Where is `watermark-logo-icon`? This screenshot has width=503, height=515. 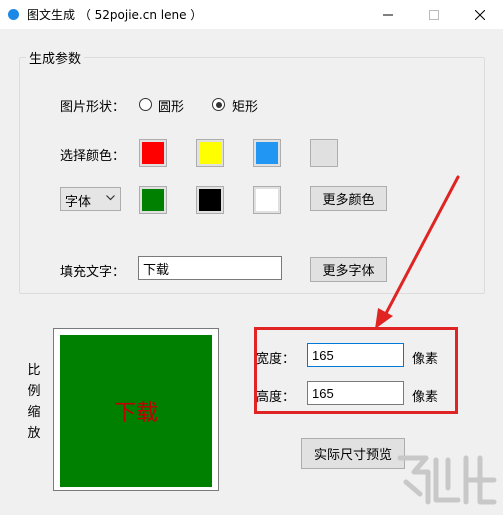 watermark-logo-icon is located at coordinates (447, 480).